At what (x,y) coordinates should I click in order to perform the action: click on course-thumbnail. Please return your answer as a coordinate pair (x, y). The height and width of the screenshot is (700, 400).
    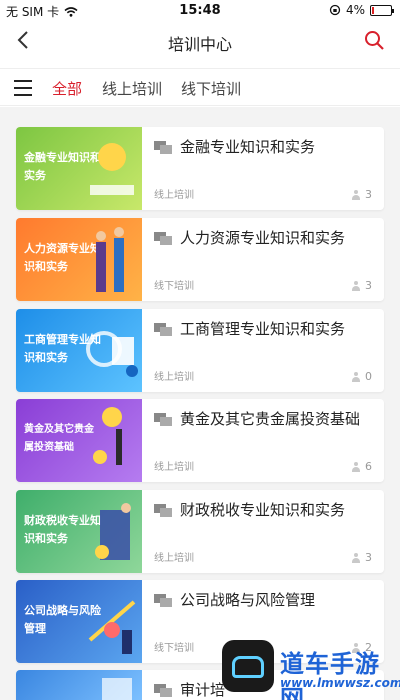
    Looking at the image, I should click on (79, 685).